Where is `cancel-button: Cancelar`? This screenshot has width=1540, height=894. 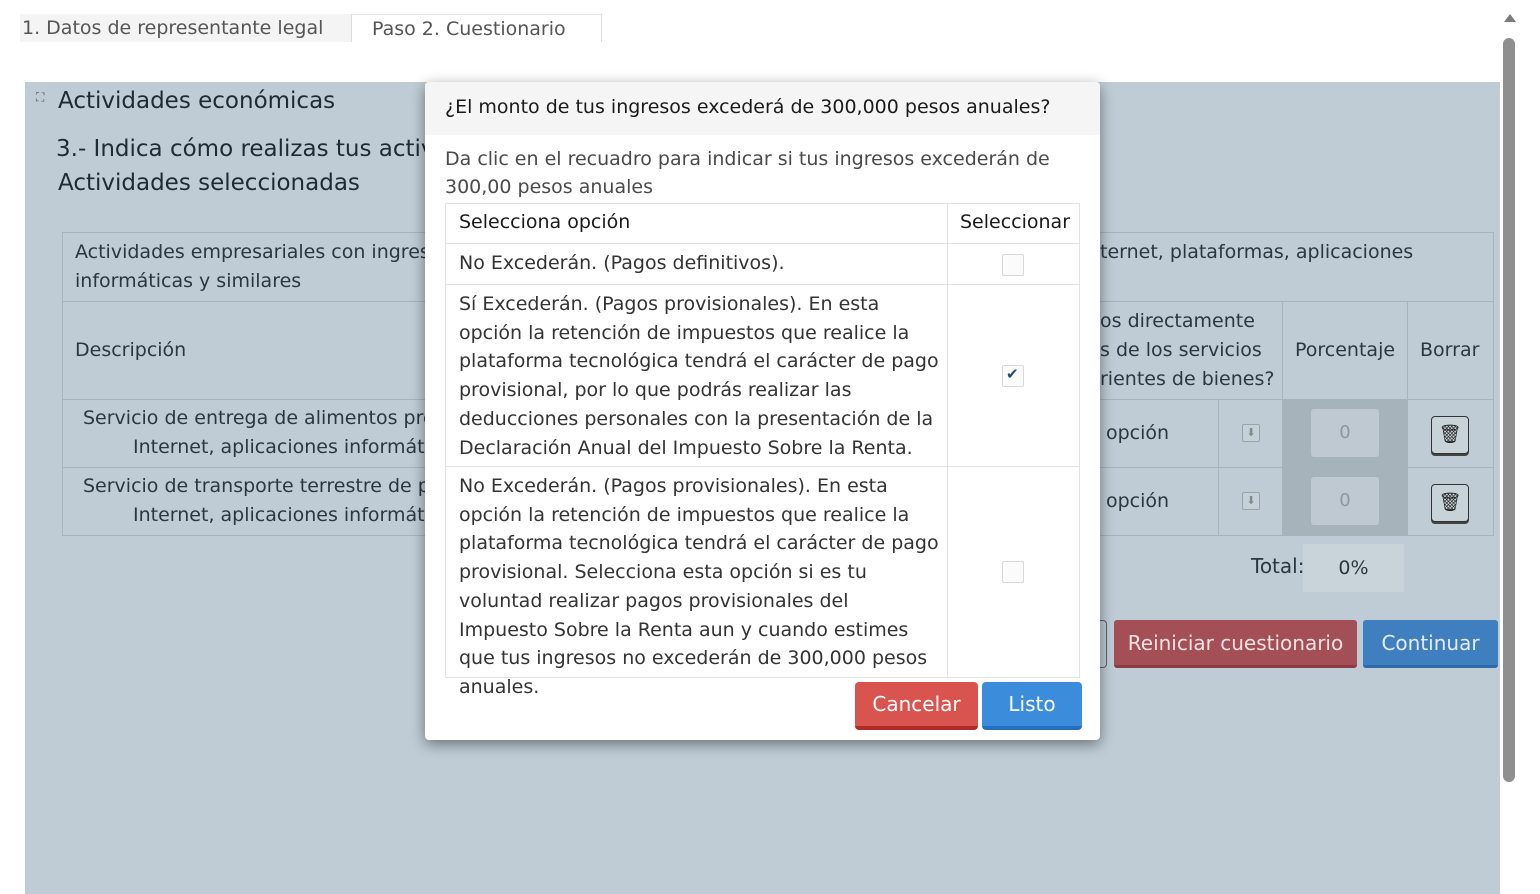
cancel-button: Cancelar is located at coordinates (916, 706).